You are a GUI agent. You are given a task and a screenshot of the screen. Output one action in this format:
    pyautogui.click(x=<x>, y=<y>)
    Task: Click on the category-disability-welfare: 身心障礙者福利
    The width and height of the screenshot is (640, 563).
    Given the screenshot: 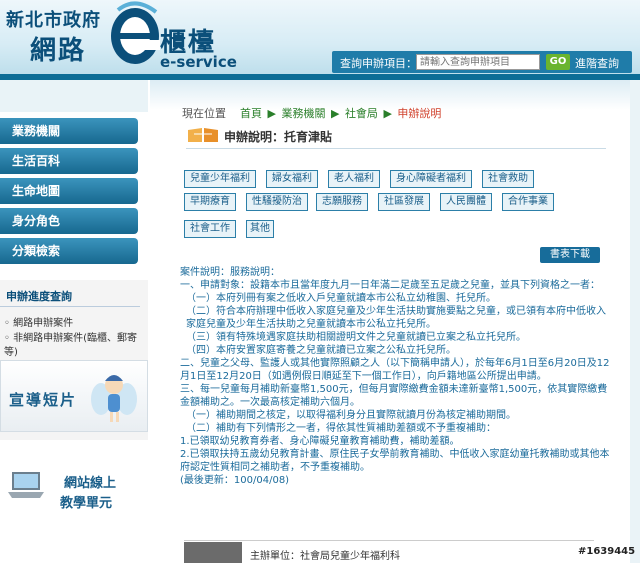 What is the action you would take?
    pyautogui.click(x=431, y=179)
    